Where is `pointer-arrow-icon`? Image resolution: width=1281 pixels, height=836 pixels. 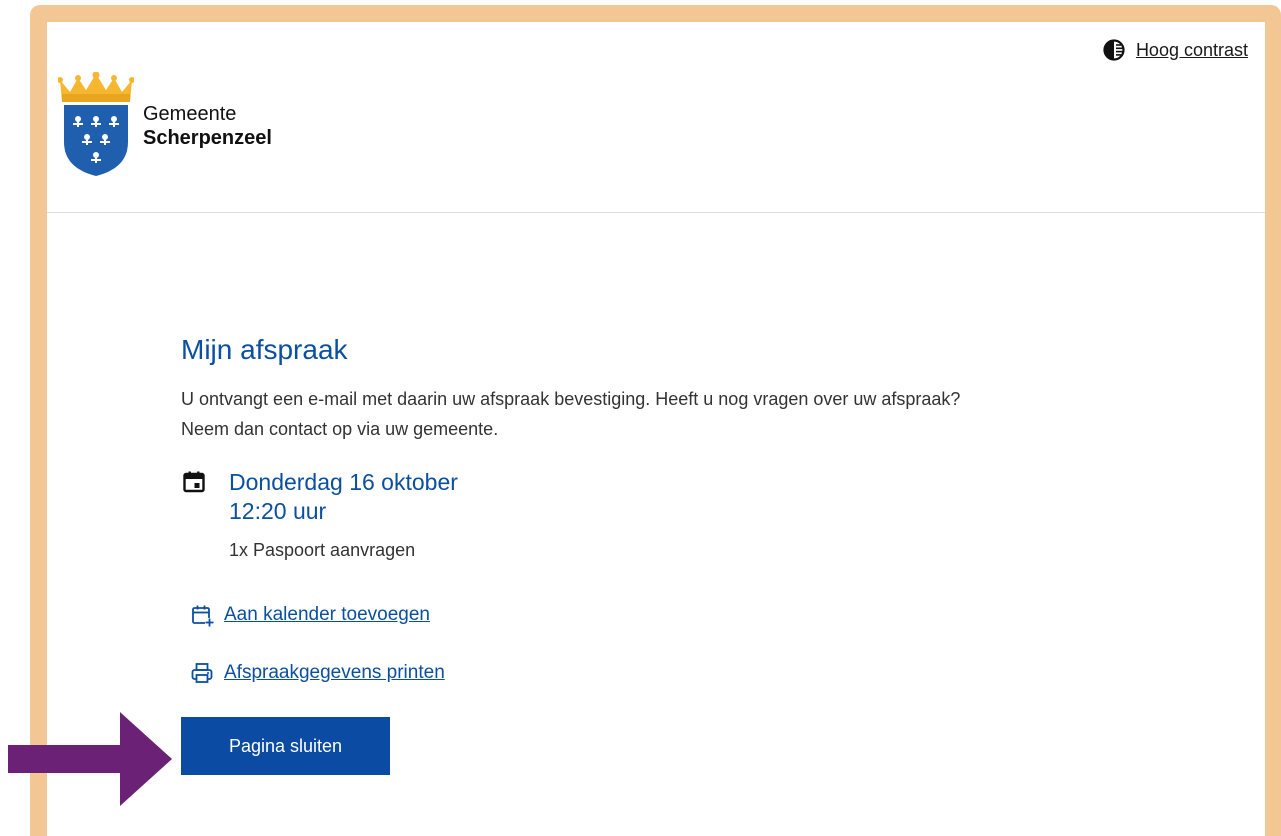
pointer-arrow-icon is located at coordinates (90, 759).